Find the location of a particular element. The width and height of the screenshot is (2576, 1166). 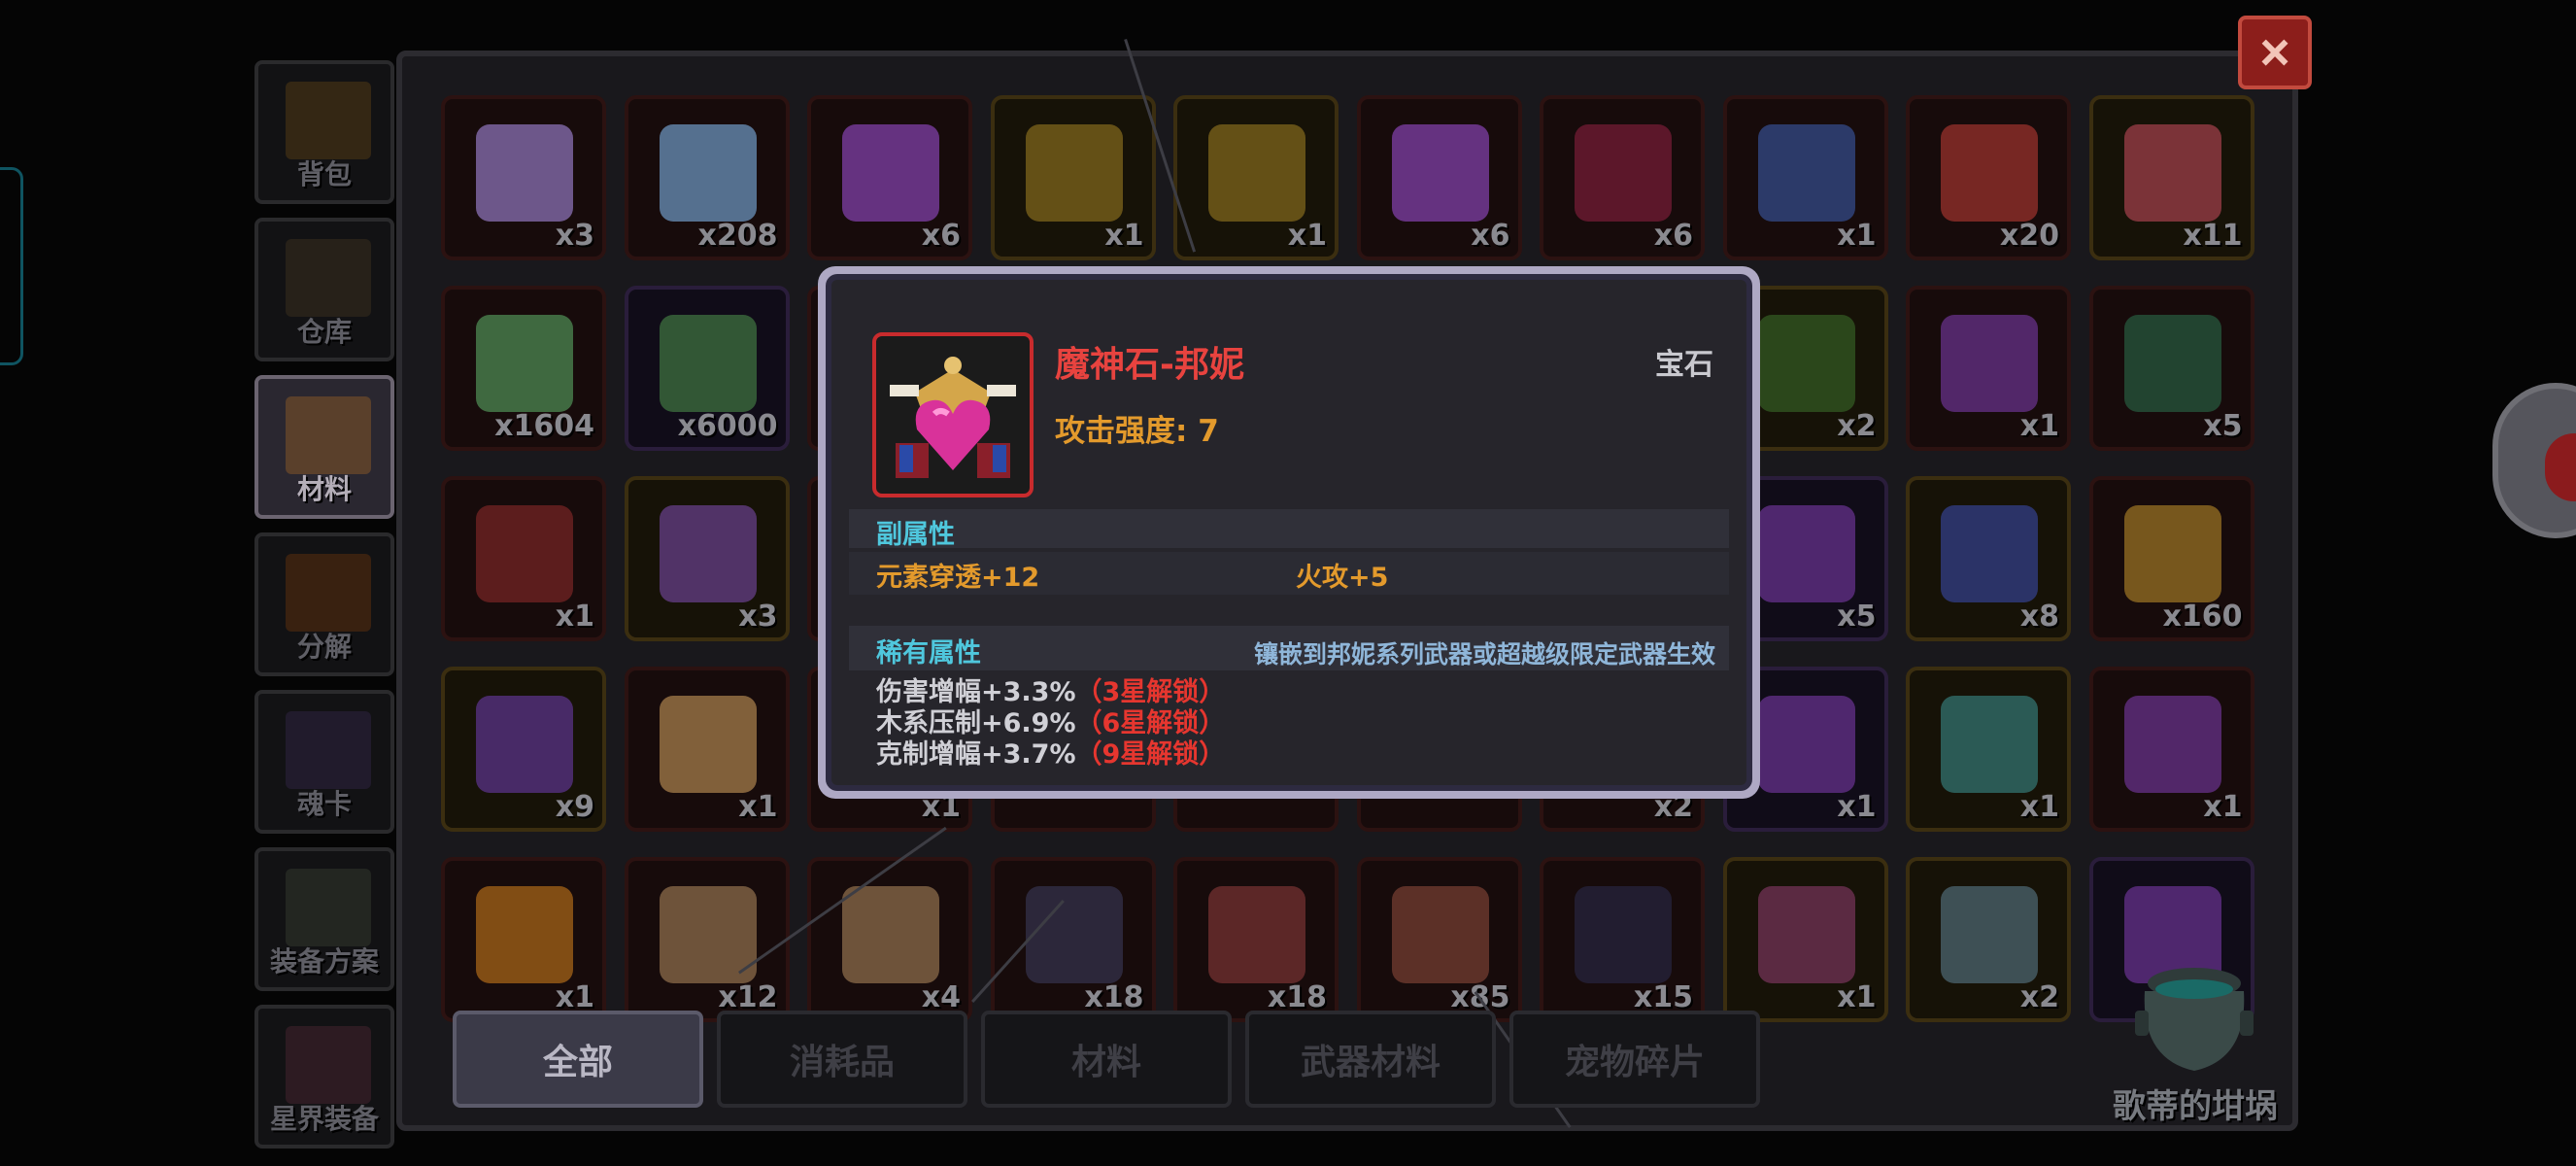

inventory-slot: x4 is located at coordinates (889, 939).